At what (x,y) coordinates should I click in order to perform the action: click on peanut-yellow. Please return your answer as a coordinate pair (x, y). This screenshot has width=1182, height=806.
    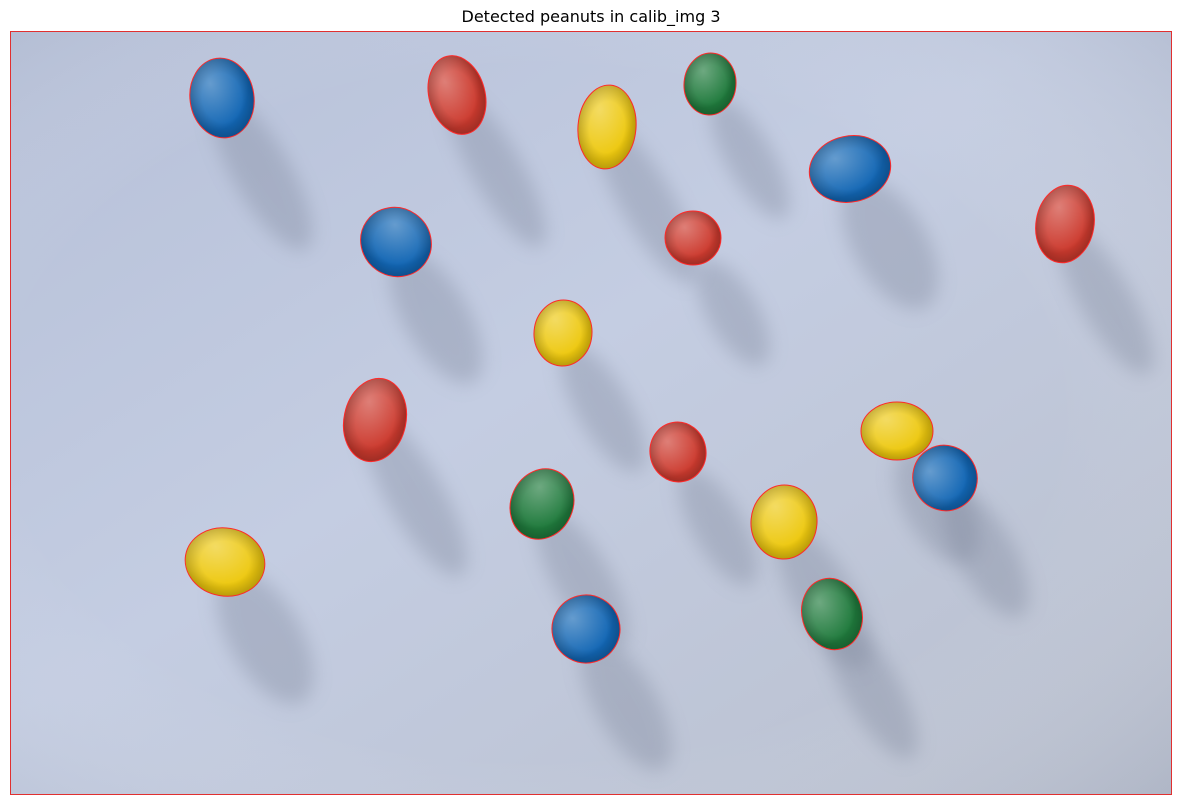
    Looking at the image, I should click on (897, 431).